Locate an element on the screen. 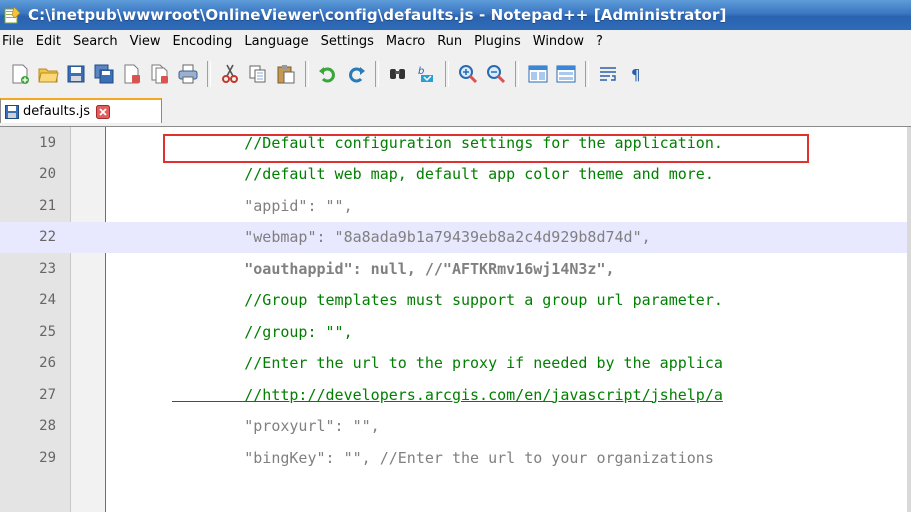  menu-view: View is located at coordinates (146, 41).